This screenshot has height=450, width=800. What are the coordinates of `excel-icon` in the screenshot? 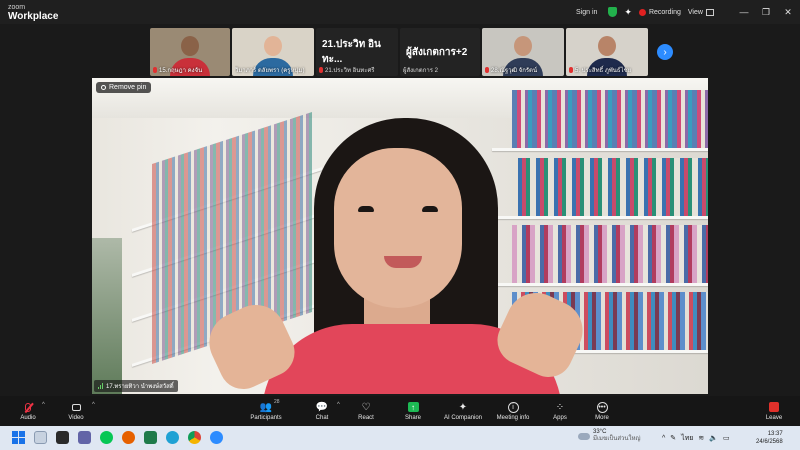 It's located at (150, 437).